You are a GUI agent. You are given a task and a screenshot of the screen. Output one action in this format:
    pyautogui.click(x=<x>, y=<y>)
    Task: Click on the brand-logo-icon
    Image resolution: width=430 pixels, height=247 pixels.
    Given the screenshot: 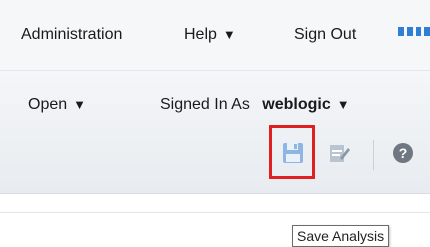 What is the action you would take?
    pyautogui.click(x=414, y=33)
    